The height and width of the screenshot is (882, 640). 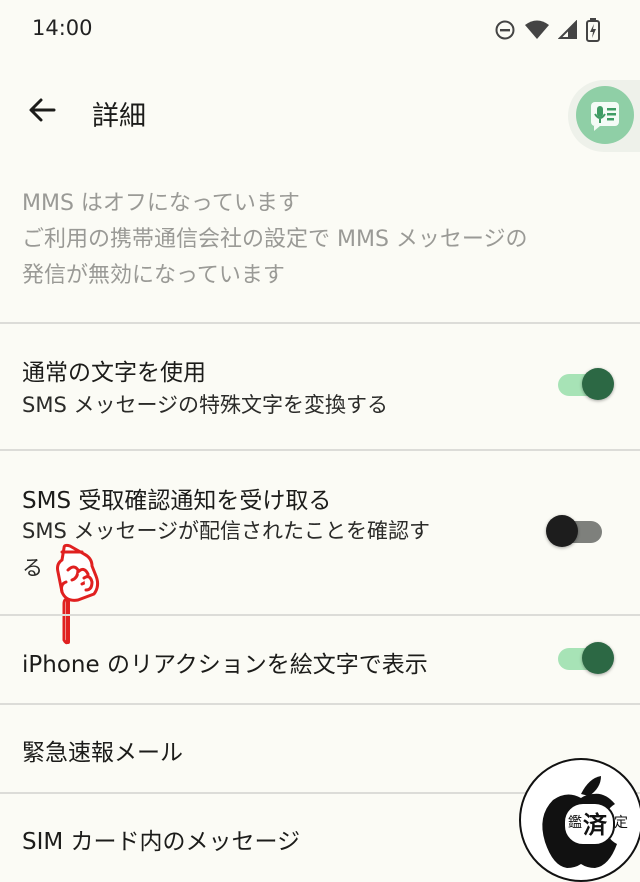 I want to click on plain-characters-toggle, so click(x=586, y=384).